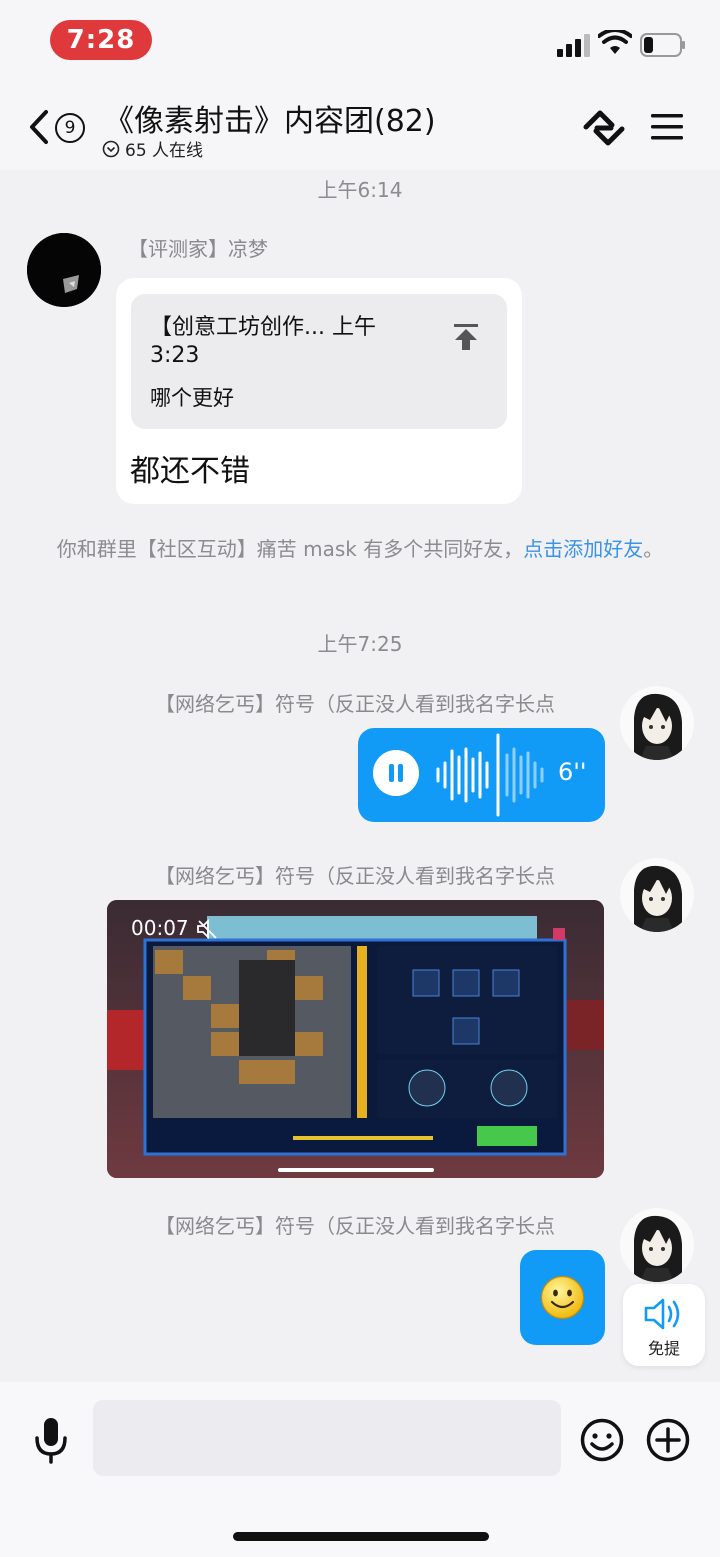 Image resolution: width=720 pixels, height=1557 pixels. I want to click on wifi-icon, so click(615, 42).